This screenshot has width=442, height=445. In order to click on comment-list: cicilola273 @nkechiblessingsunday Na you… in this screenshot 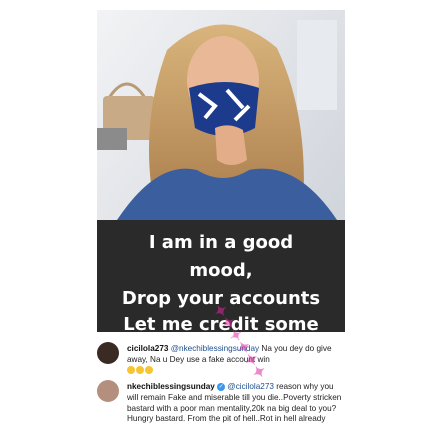, I will do `click(221, 387)`.